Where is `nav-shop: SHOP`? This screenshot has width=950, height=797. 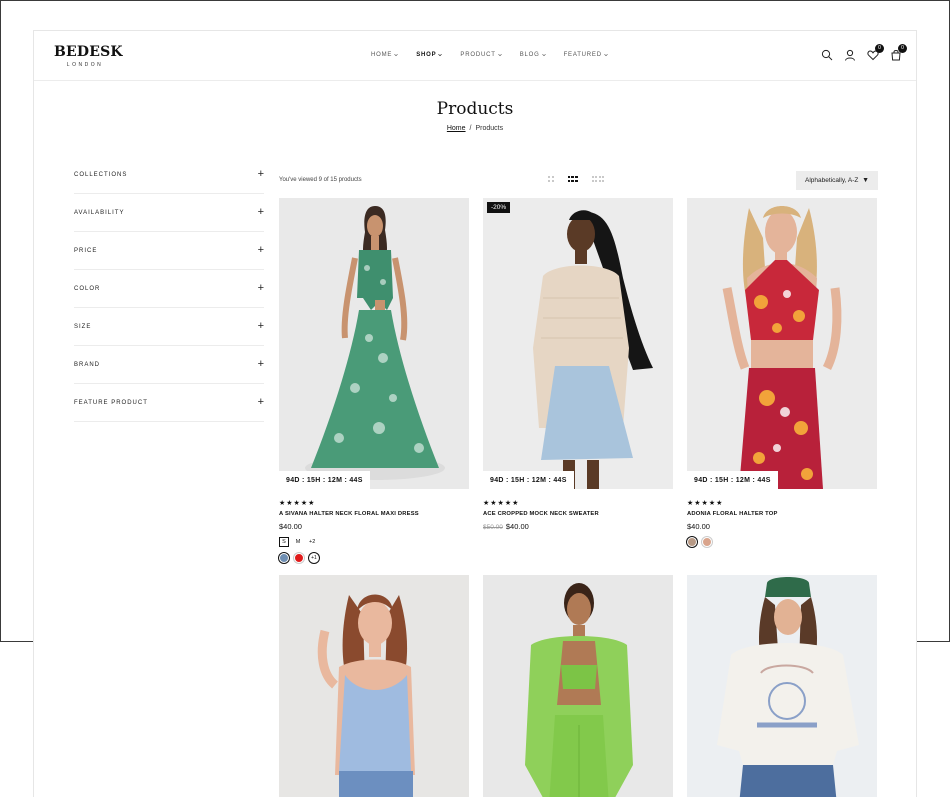 nav-shop: SHOP is located at coordinates (429, 55).